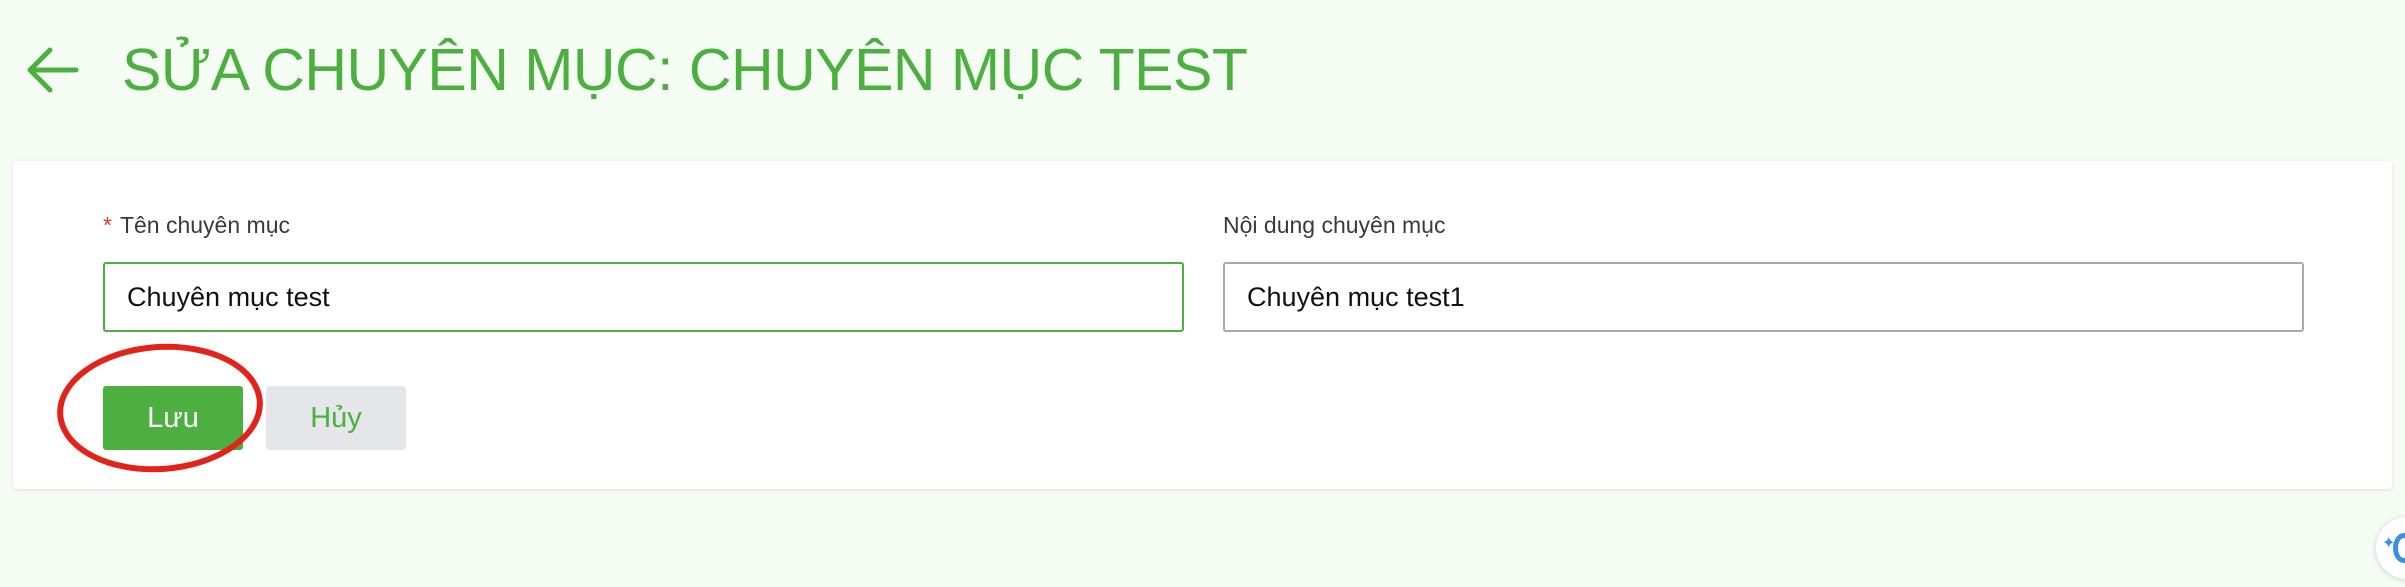  Describe the element at coordinates (1763, 297) in the screenshot. I see `category-content-input` at that location.